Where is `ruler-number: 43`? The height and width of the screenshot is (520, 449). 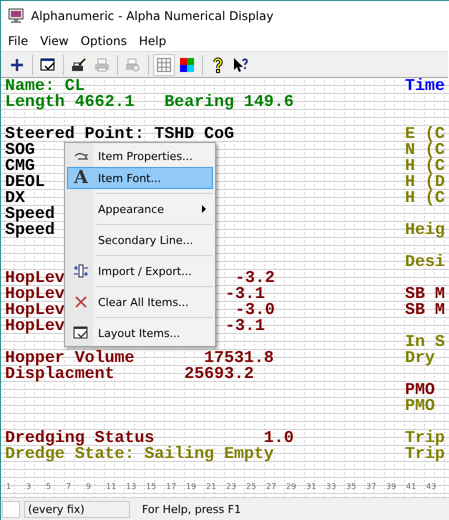 ruler-number: 43 is located at coordinates (431, 486).